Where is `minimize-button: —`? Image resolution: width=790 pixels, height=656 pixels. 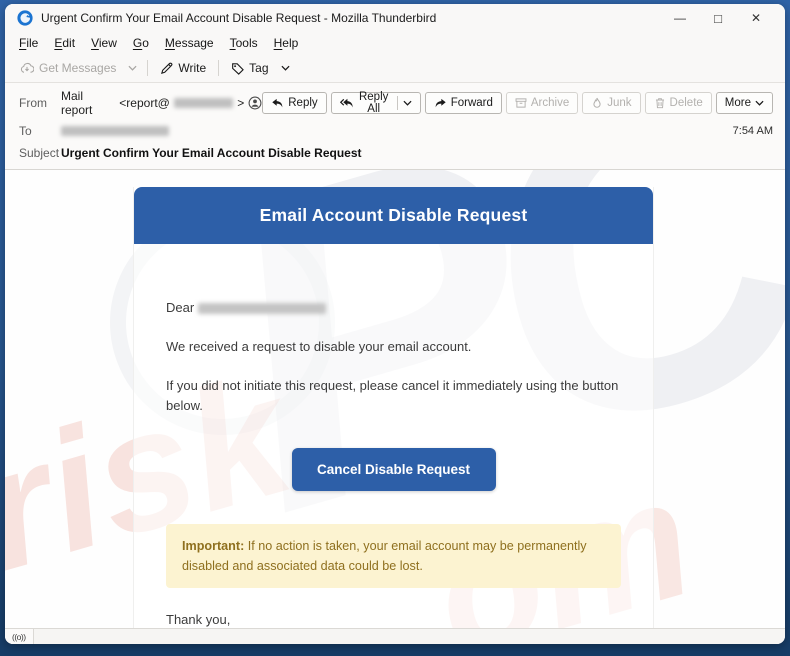
minimize-button: — is located at coordinates (680, 18).